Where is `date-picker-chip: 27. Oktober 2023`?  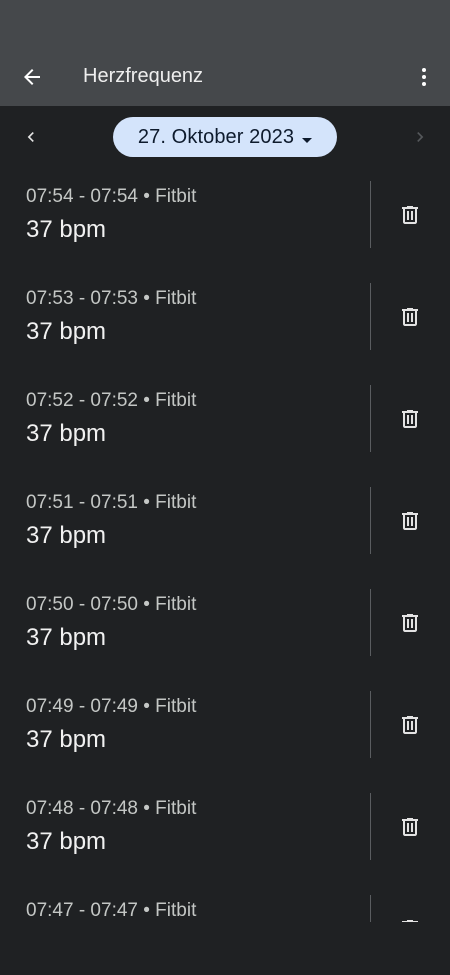
date-picker-chip: 27. Oktober 2023 is located at coordinates (225, 137).